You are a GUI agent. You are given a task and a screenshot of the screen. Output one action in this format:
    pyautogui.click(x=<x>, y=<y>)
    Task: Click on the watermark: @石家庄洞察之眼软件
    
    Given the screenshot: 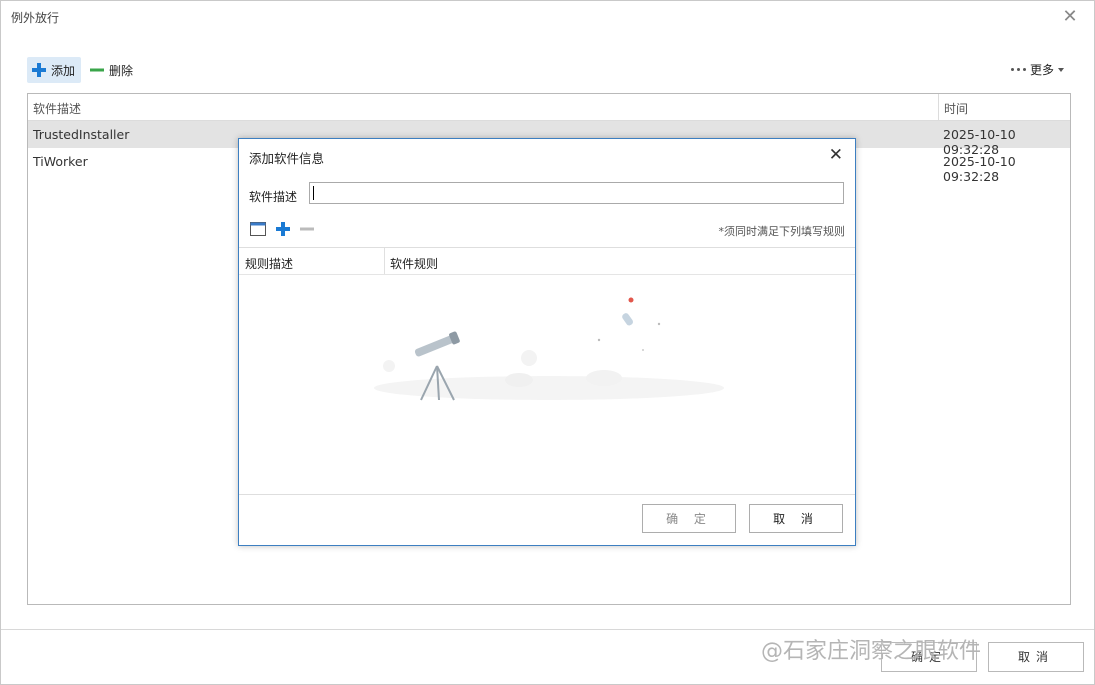 What is the action you would take?
    pyautogui.click(x=871, y=651)
    